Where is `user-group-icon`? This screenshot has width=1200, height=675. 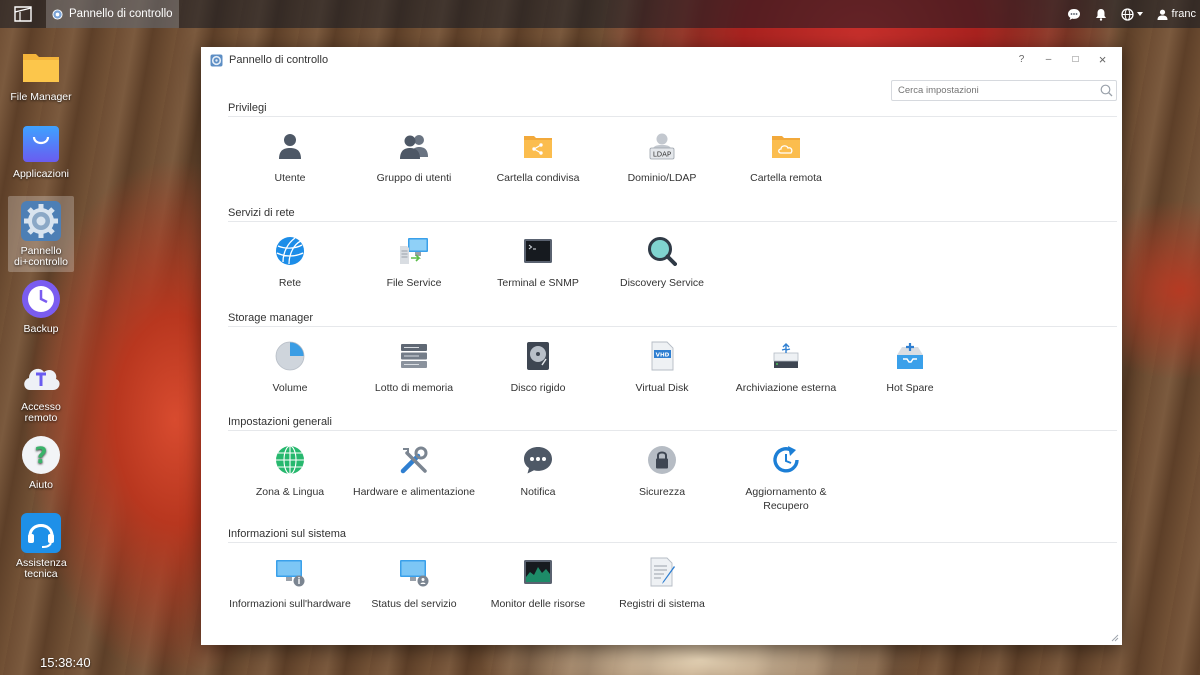
user-group-icon is located at coordinates (414, 147).